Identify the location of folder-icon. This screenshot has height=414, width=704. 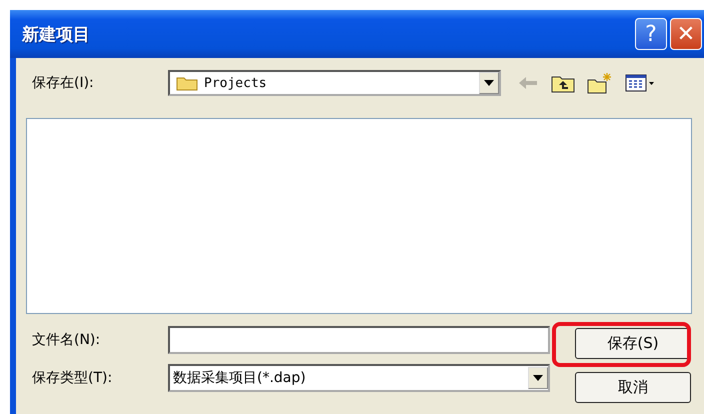
(187, 83).